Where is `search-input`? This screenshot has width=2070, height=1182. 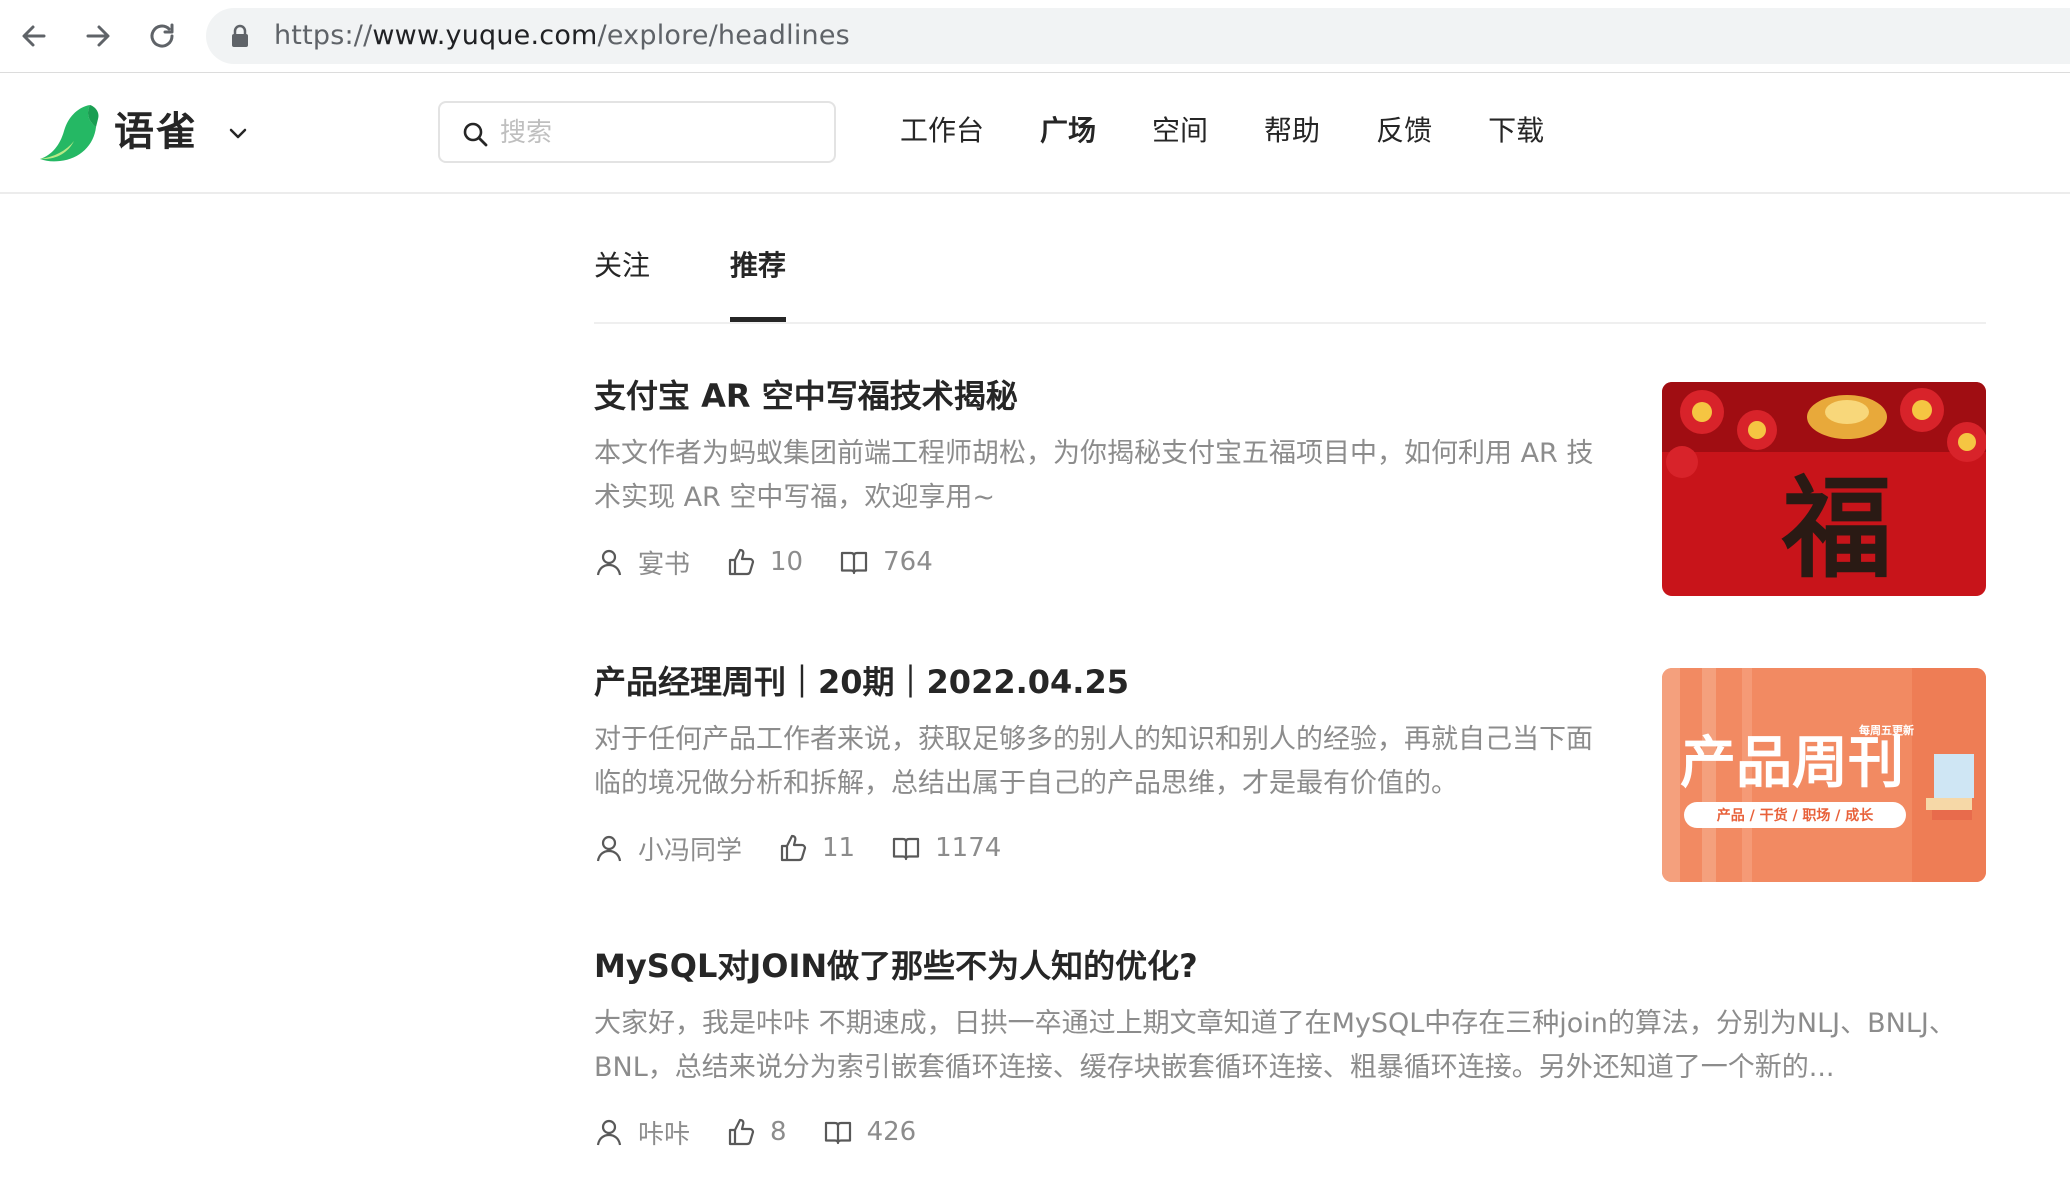
search-input is located at coordinates (660, 133).